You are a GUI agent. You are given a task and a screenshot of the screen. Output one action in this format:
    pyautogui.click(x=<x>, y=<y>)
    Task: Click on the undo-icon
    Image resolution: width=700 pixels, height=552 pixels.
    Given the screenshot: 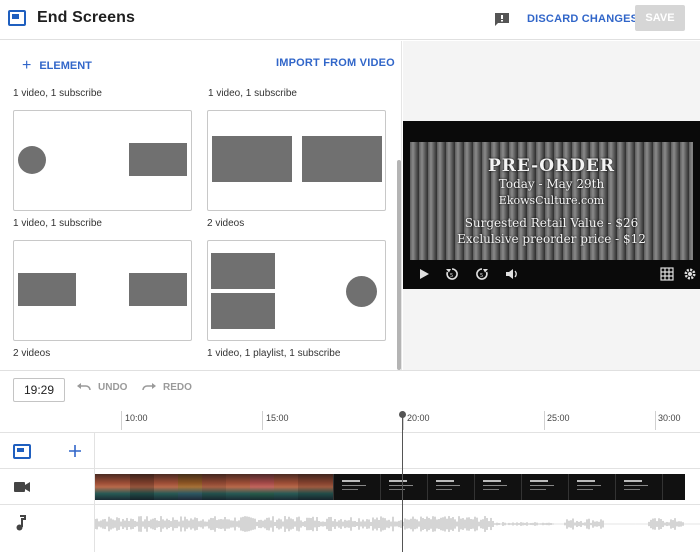 What is the action you would take?
    pyautogui.click(x=84, y=387)
    